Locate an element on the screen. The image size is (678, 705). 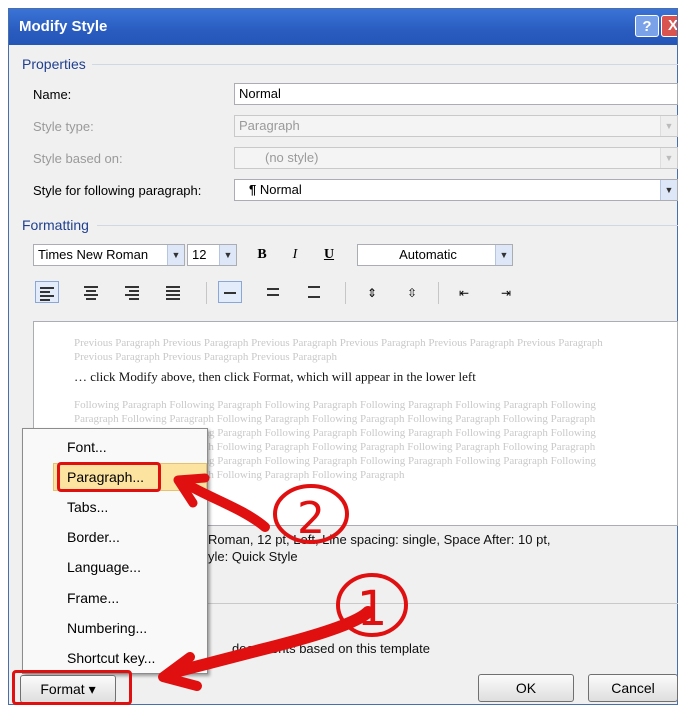
format-highlight-box is located at coordinates (72, 687).